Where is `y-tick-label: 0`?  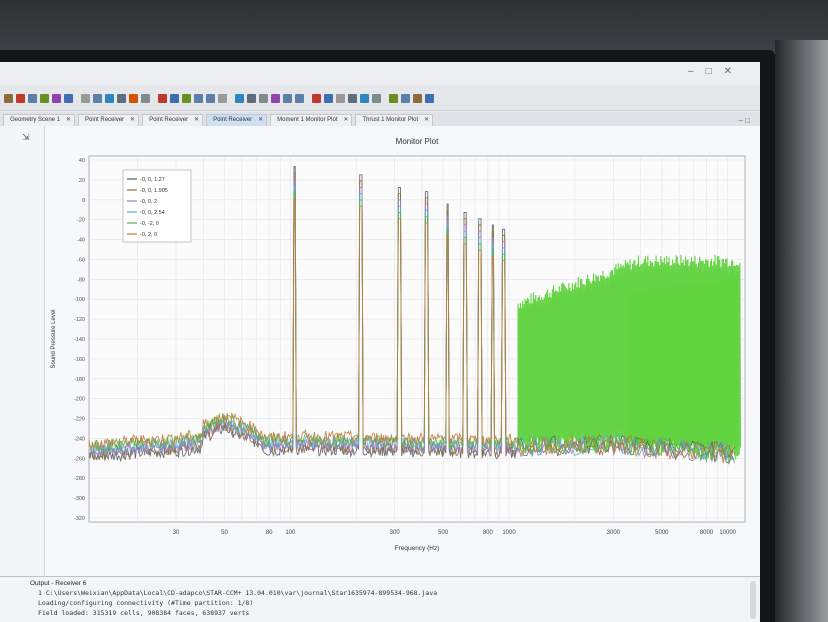 y-tick-label: 0 is located at coordinates (83, 201).